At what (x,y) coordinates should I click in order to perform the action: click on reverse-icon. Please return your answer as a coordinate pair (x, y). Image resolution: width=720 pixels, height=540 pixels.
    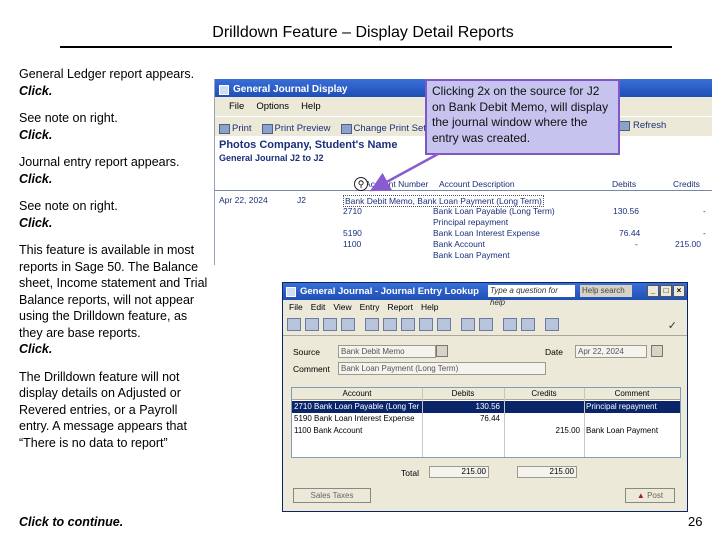
    Looking at the image, I should click on (426, 324).